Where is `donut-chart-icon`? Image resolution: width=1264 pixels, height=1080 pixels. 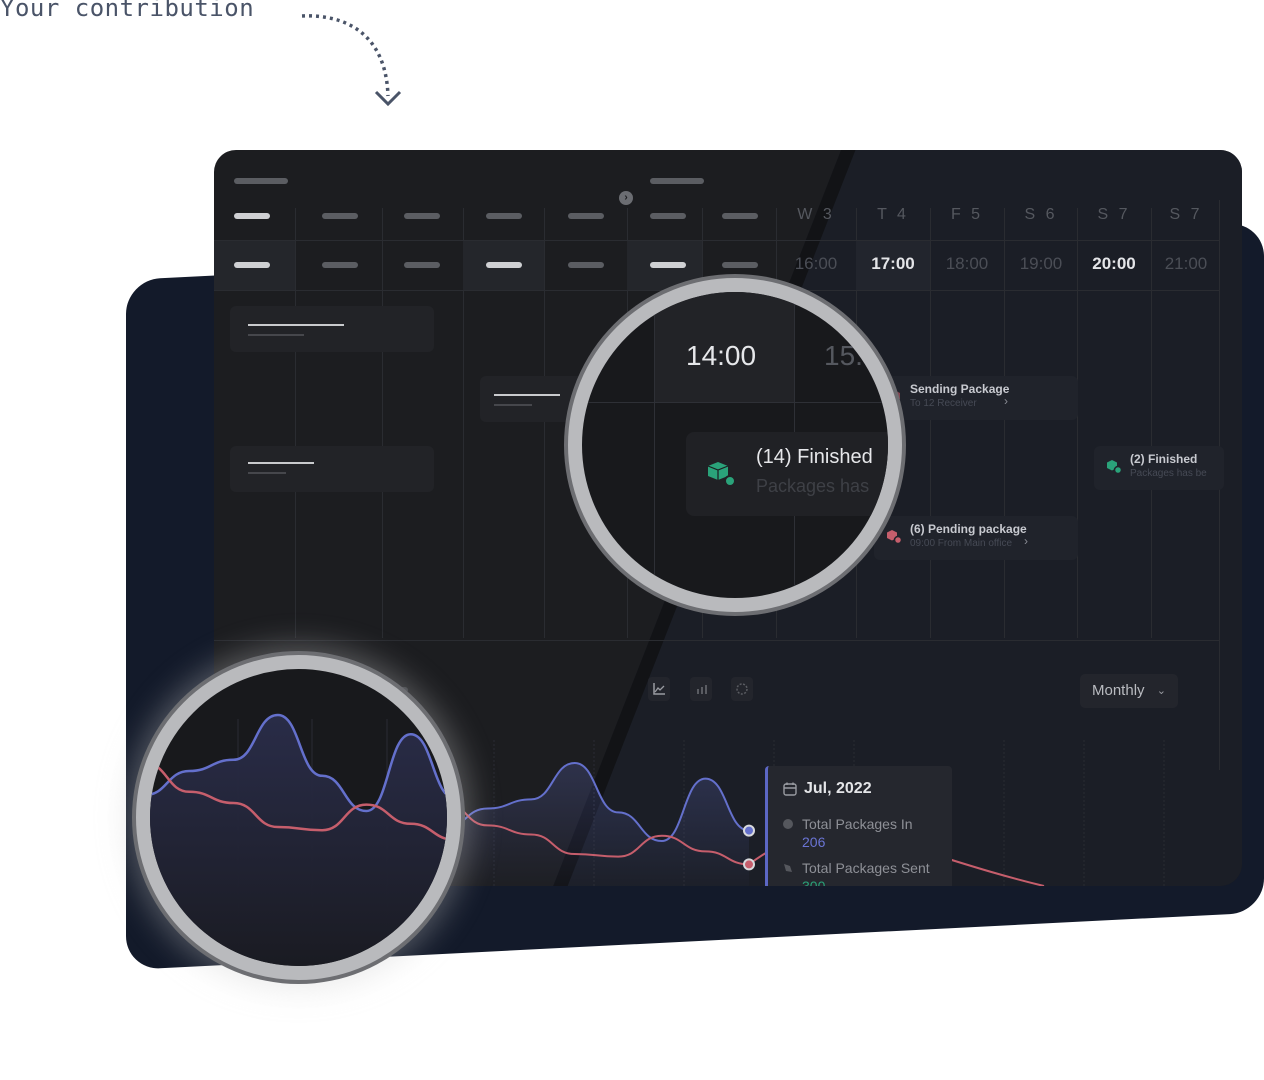 donut-chart-icon is located at coordinates (742, 689).